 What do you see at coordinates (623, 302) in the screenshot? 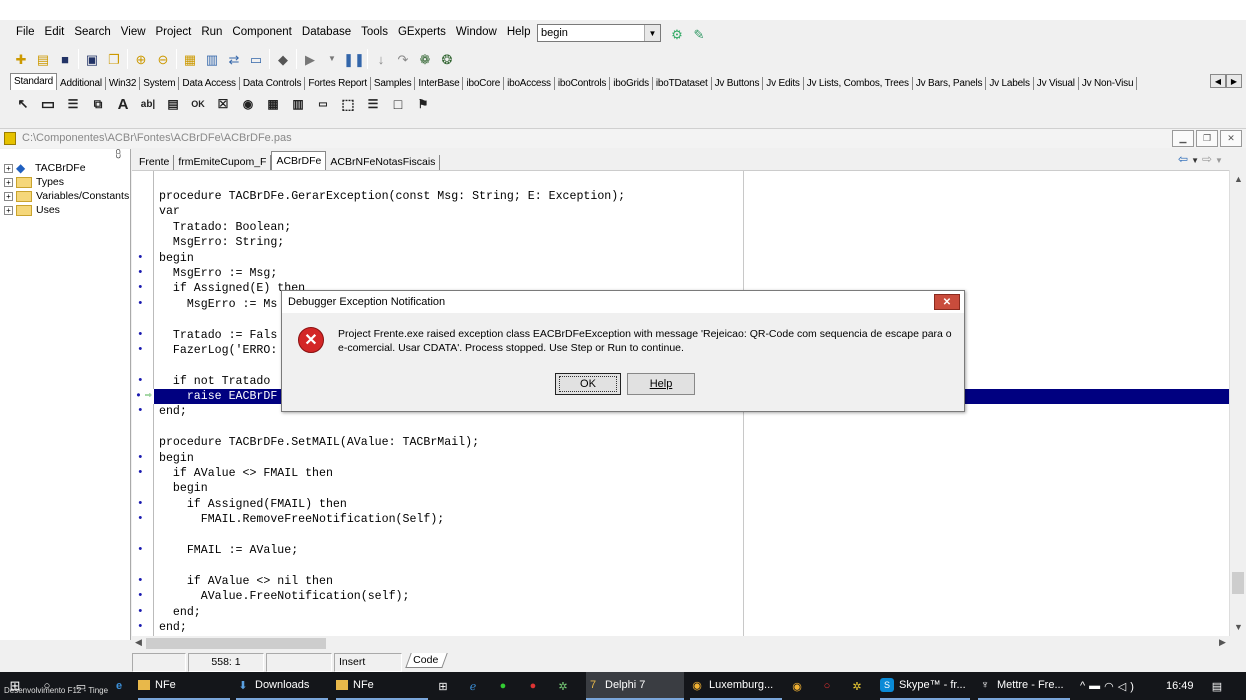
I see `dialog-titlebar: Debugger Exception Notification ✕` at bounding box center [623, 302].